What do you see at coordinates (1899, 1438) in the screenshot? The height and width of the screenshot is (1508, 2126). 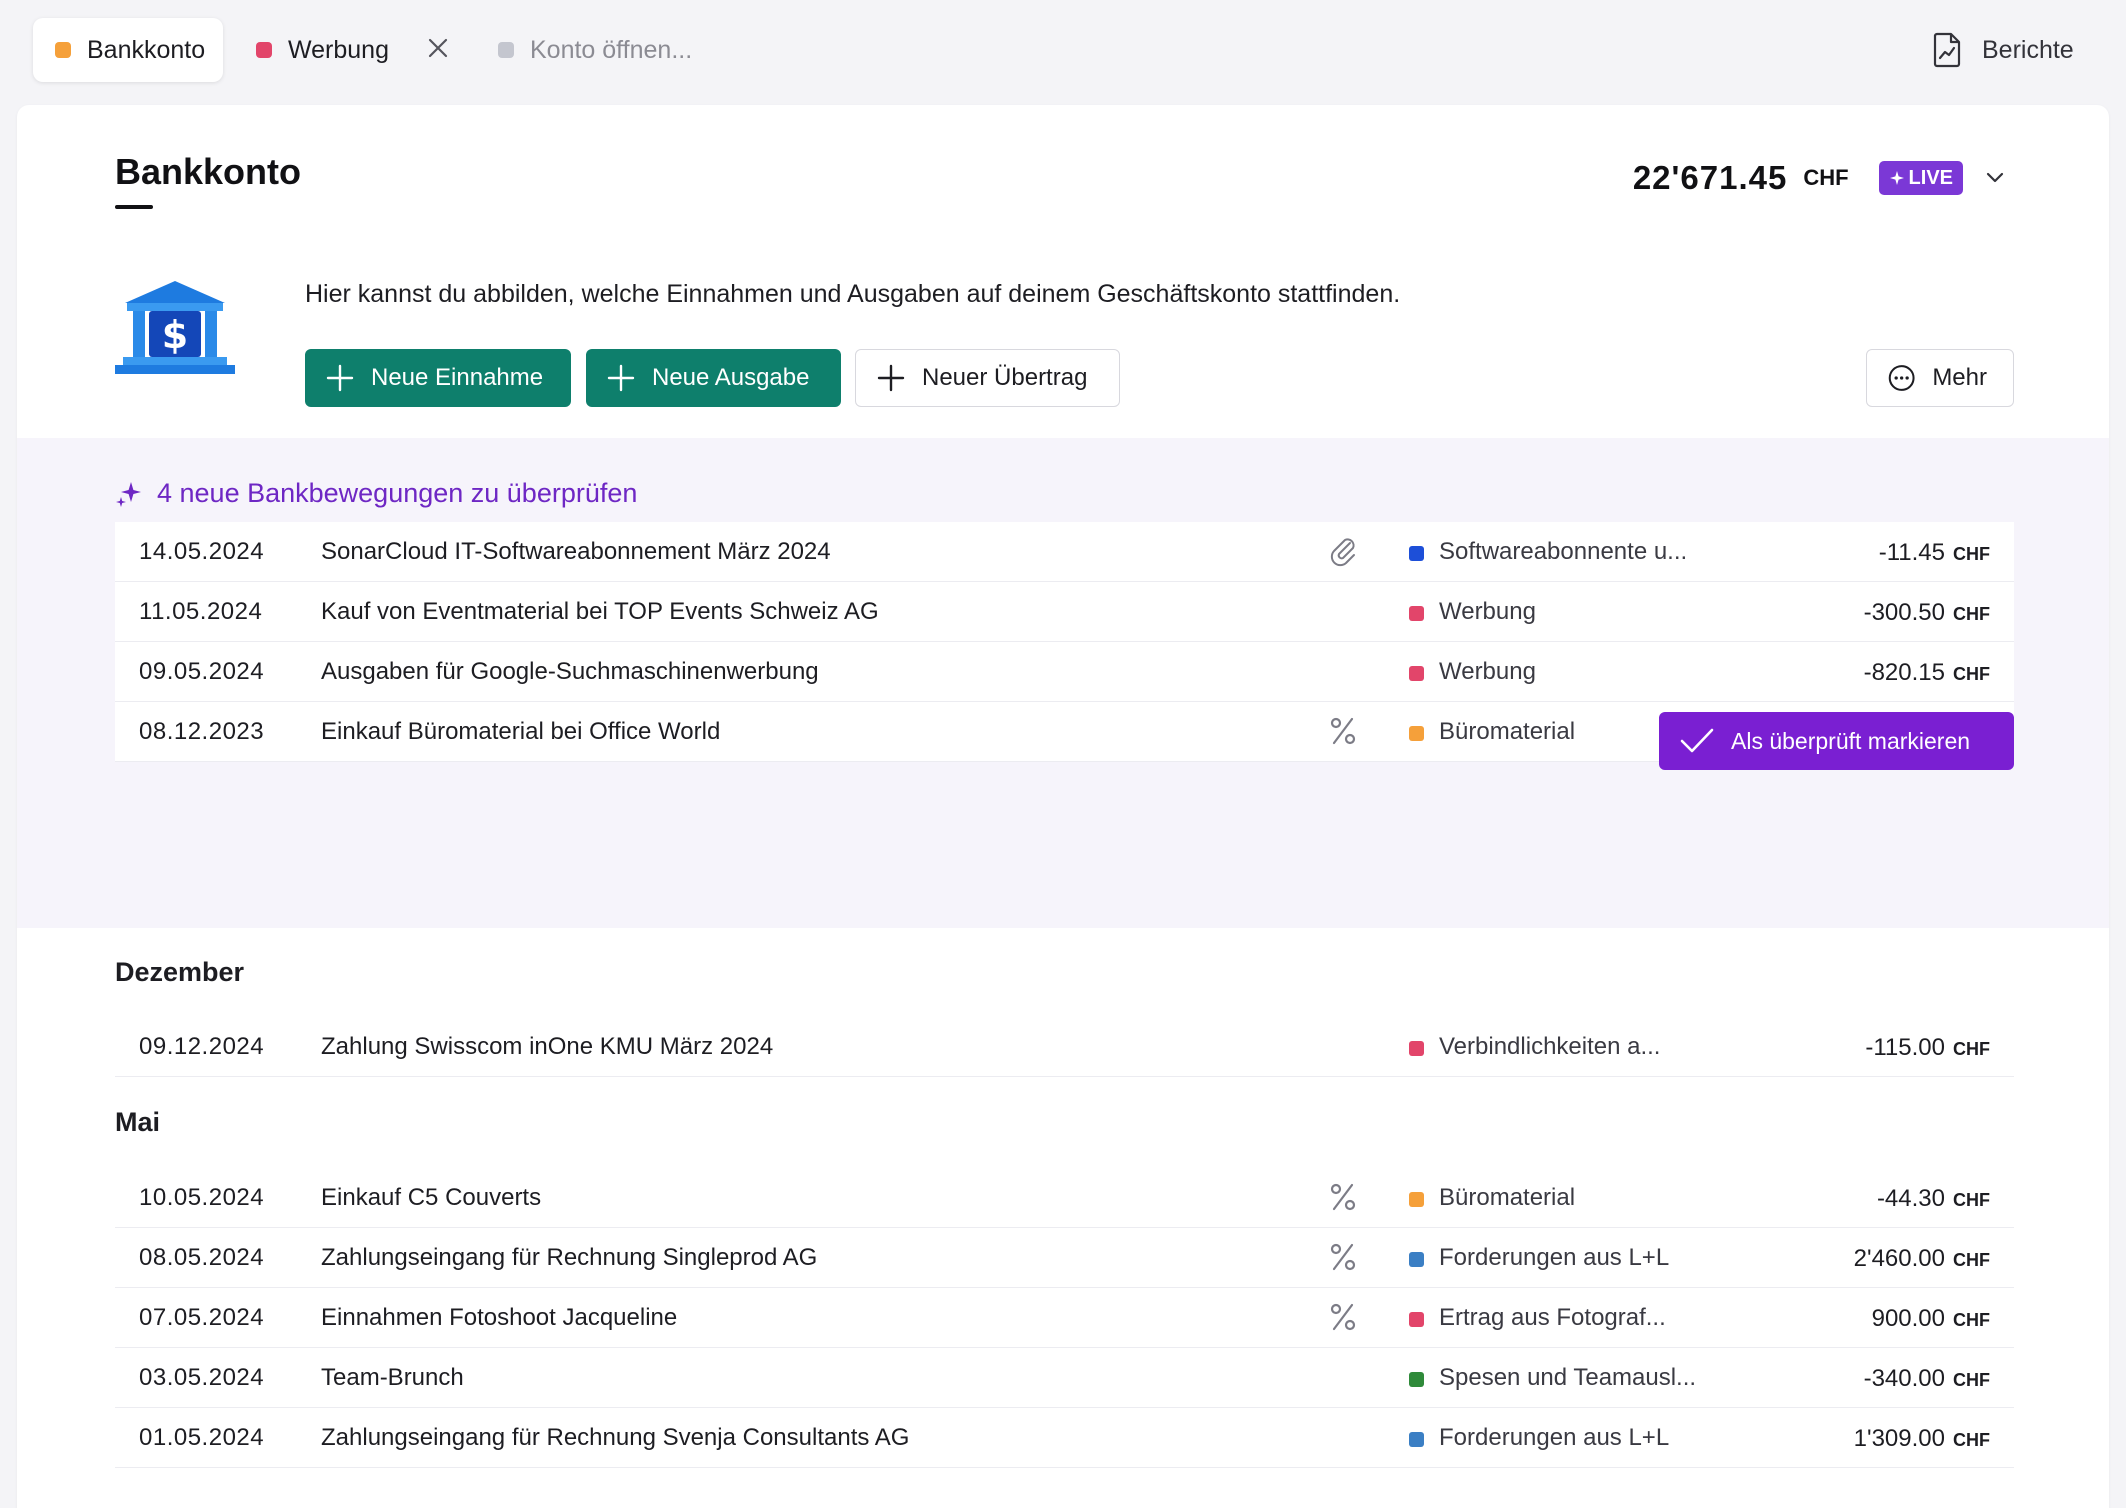 I see `amount-value: 1'309.00` at bounding box center [1899, 1438].